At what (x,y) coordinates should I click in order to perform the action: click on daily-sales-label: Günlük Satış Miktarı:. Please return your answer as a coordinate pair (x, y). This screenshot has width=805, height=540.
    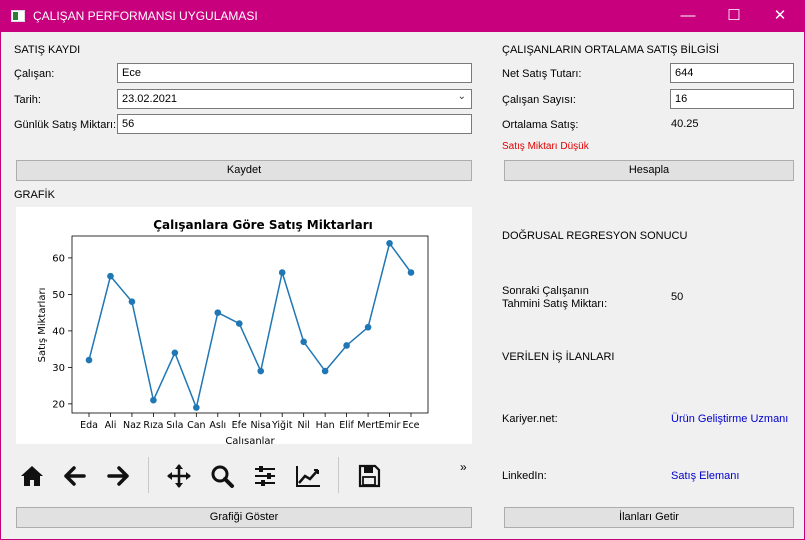
    Looking at the image, I should click on (65, 125).